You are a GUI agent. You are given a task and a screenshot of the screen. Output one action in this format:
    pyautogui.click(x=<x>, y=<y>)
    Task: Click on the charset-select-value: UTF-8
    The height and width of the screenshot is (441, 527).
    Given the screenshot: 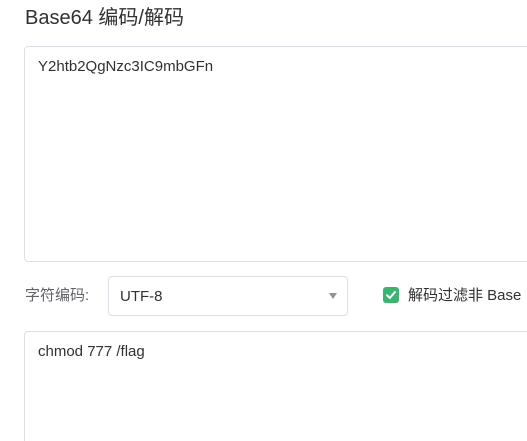 What is the action you would take?
    pyautogui.click(x=141, y=296)
    